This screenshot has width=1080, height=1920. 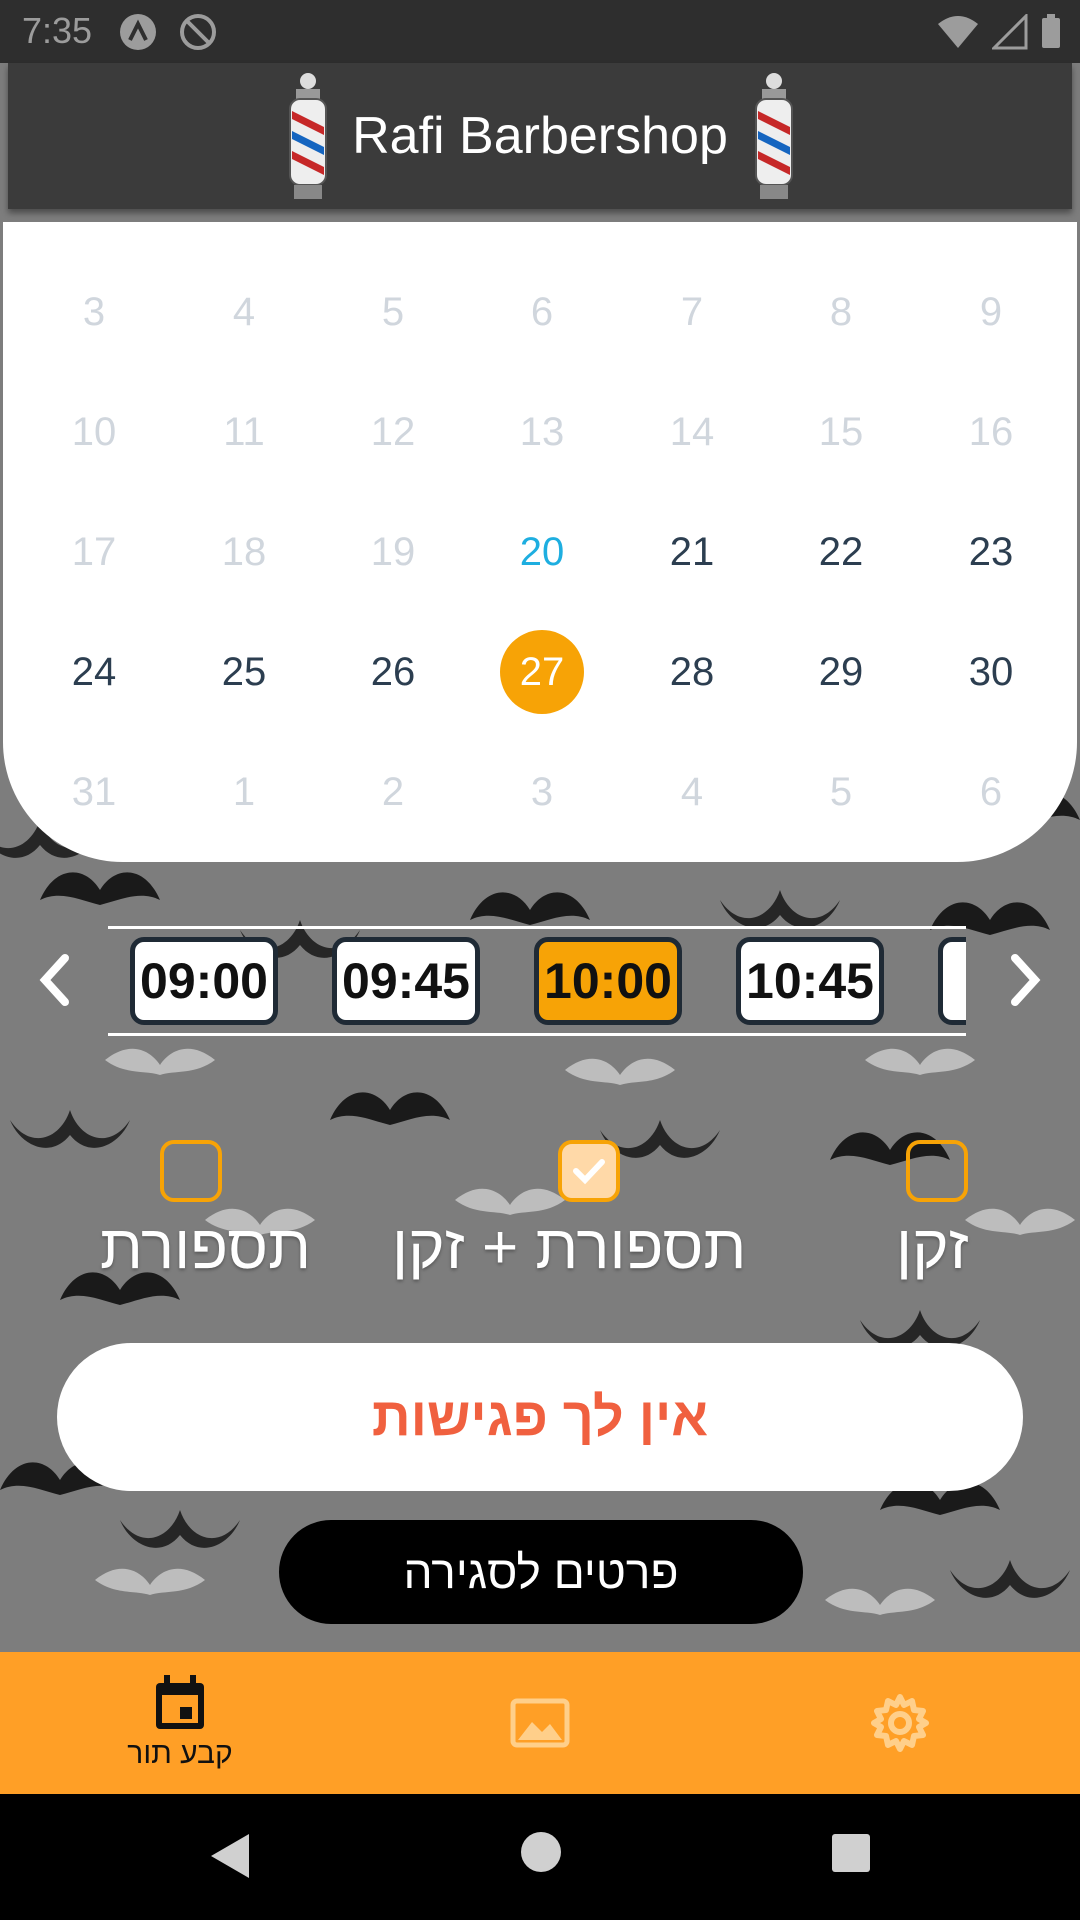 I want to click on chevron-left-icon, so click(x=54, y=980).